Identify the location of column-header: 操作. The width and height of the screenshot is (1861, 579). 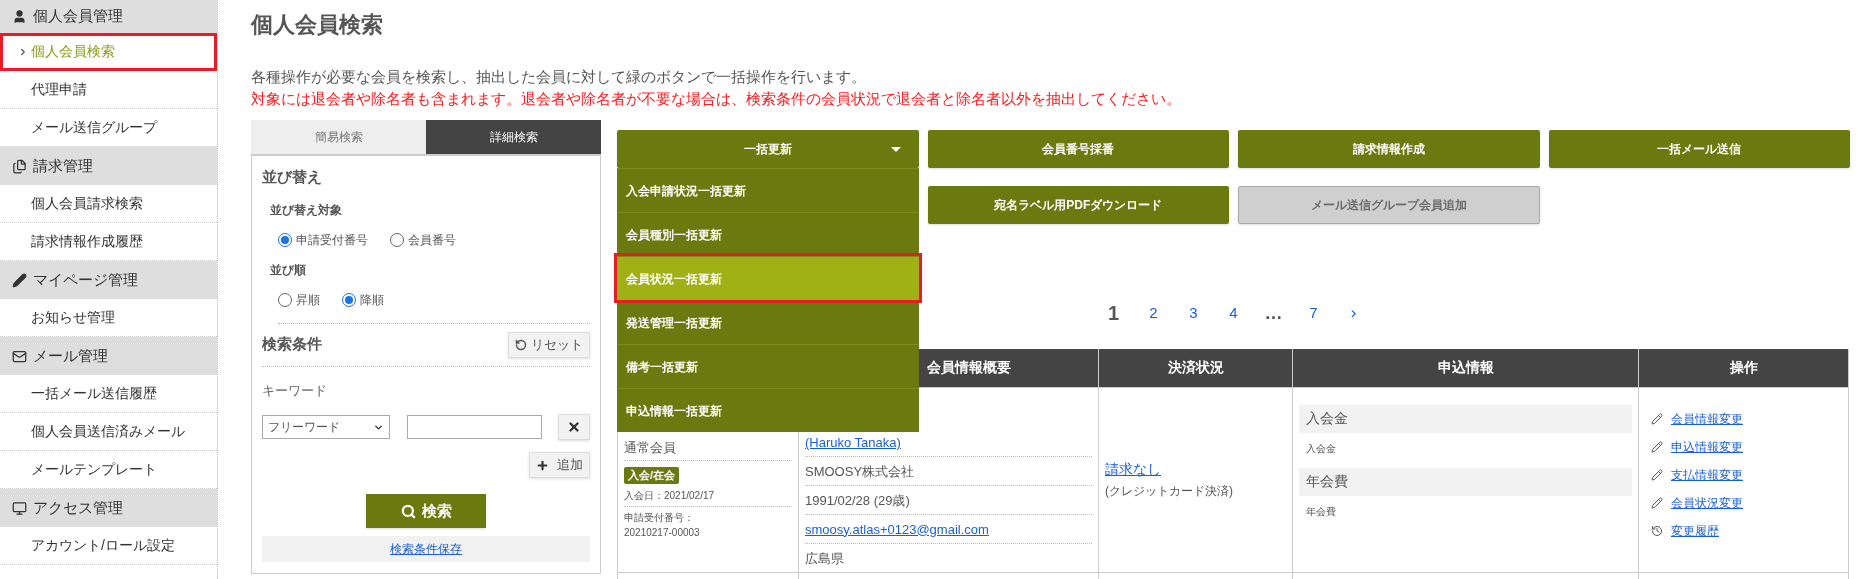
(1743, 368).